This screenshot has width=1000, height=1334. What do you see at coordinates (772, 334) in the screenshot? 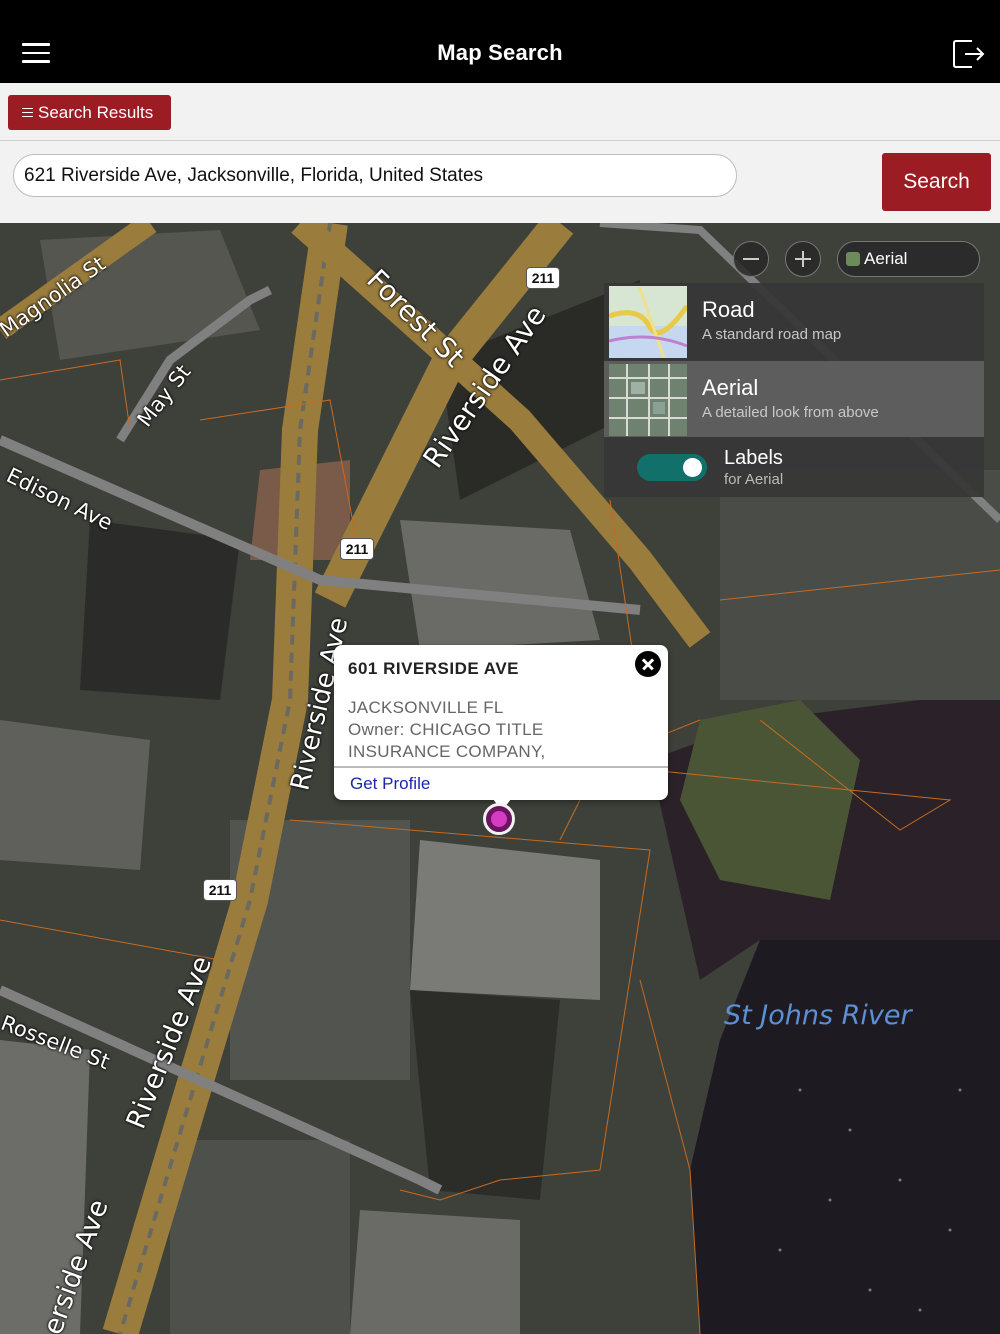
I see `layer-option-road-description: A standard road map` at bounding box center [772, 334].